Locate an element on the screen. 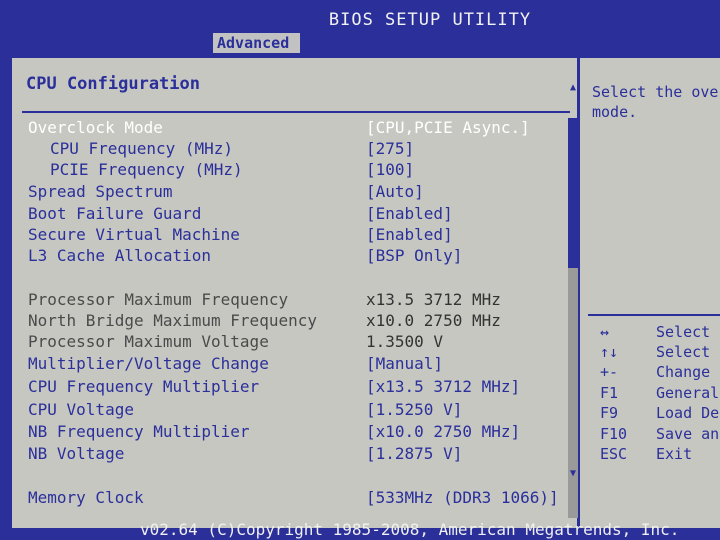  setting-value: [Auto] is located at coordinates (395, 191).